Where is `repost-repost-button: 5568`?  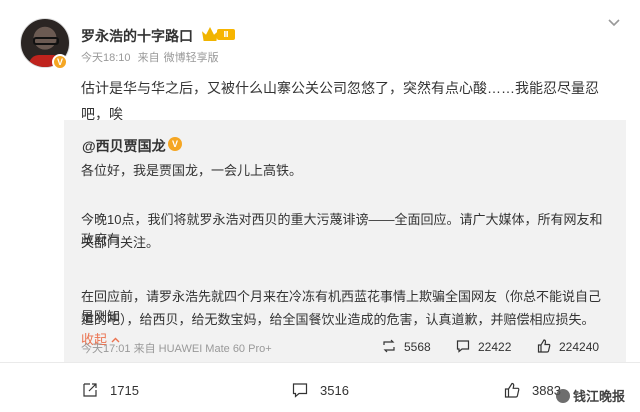 repost-repost-button: 5568 is located at coordinates (406, 348).